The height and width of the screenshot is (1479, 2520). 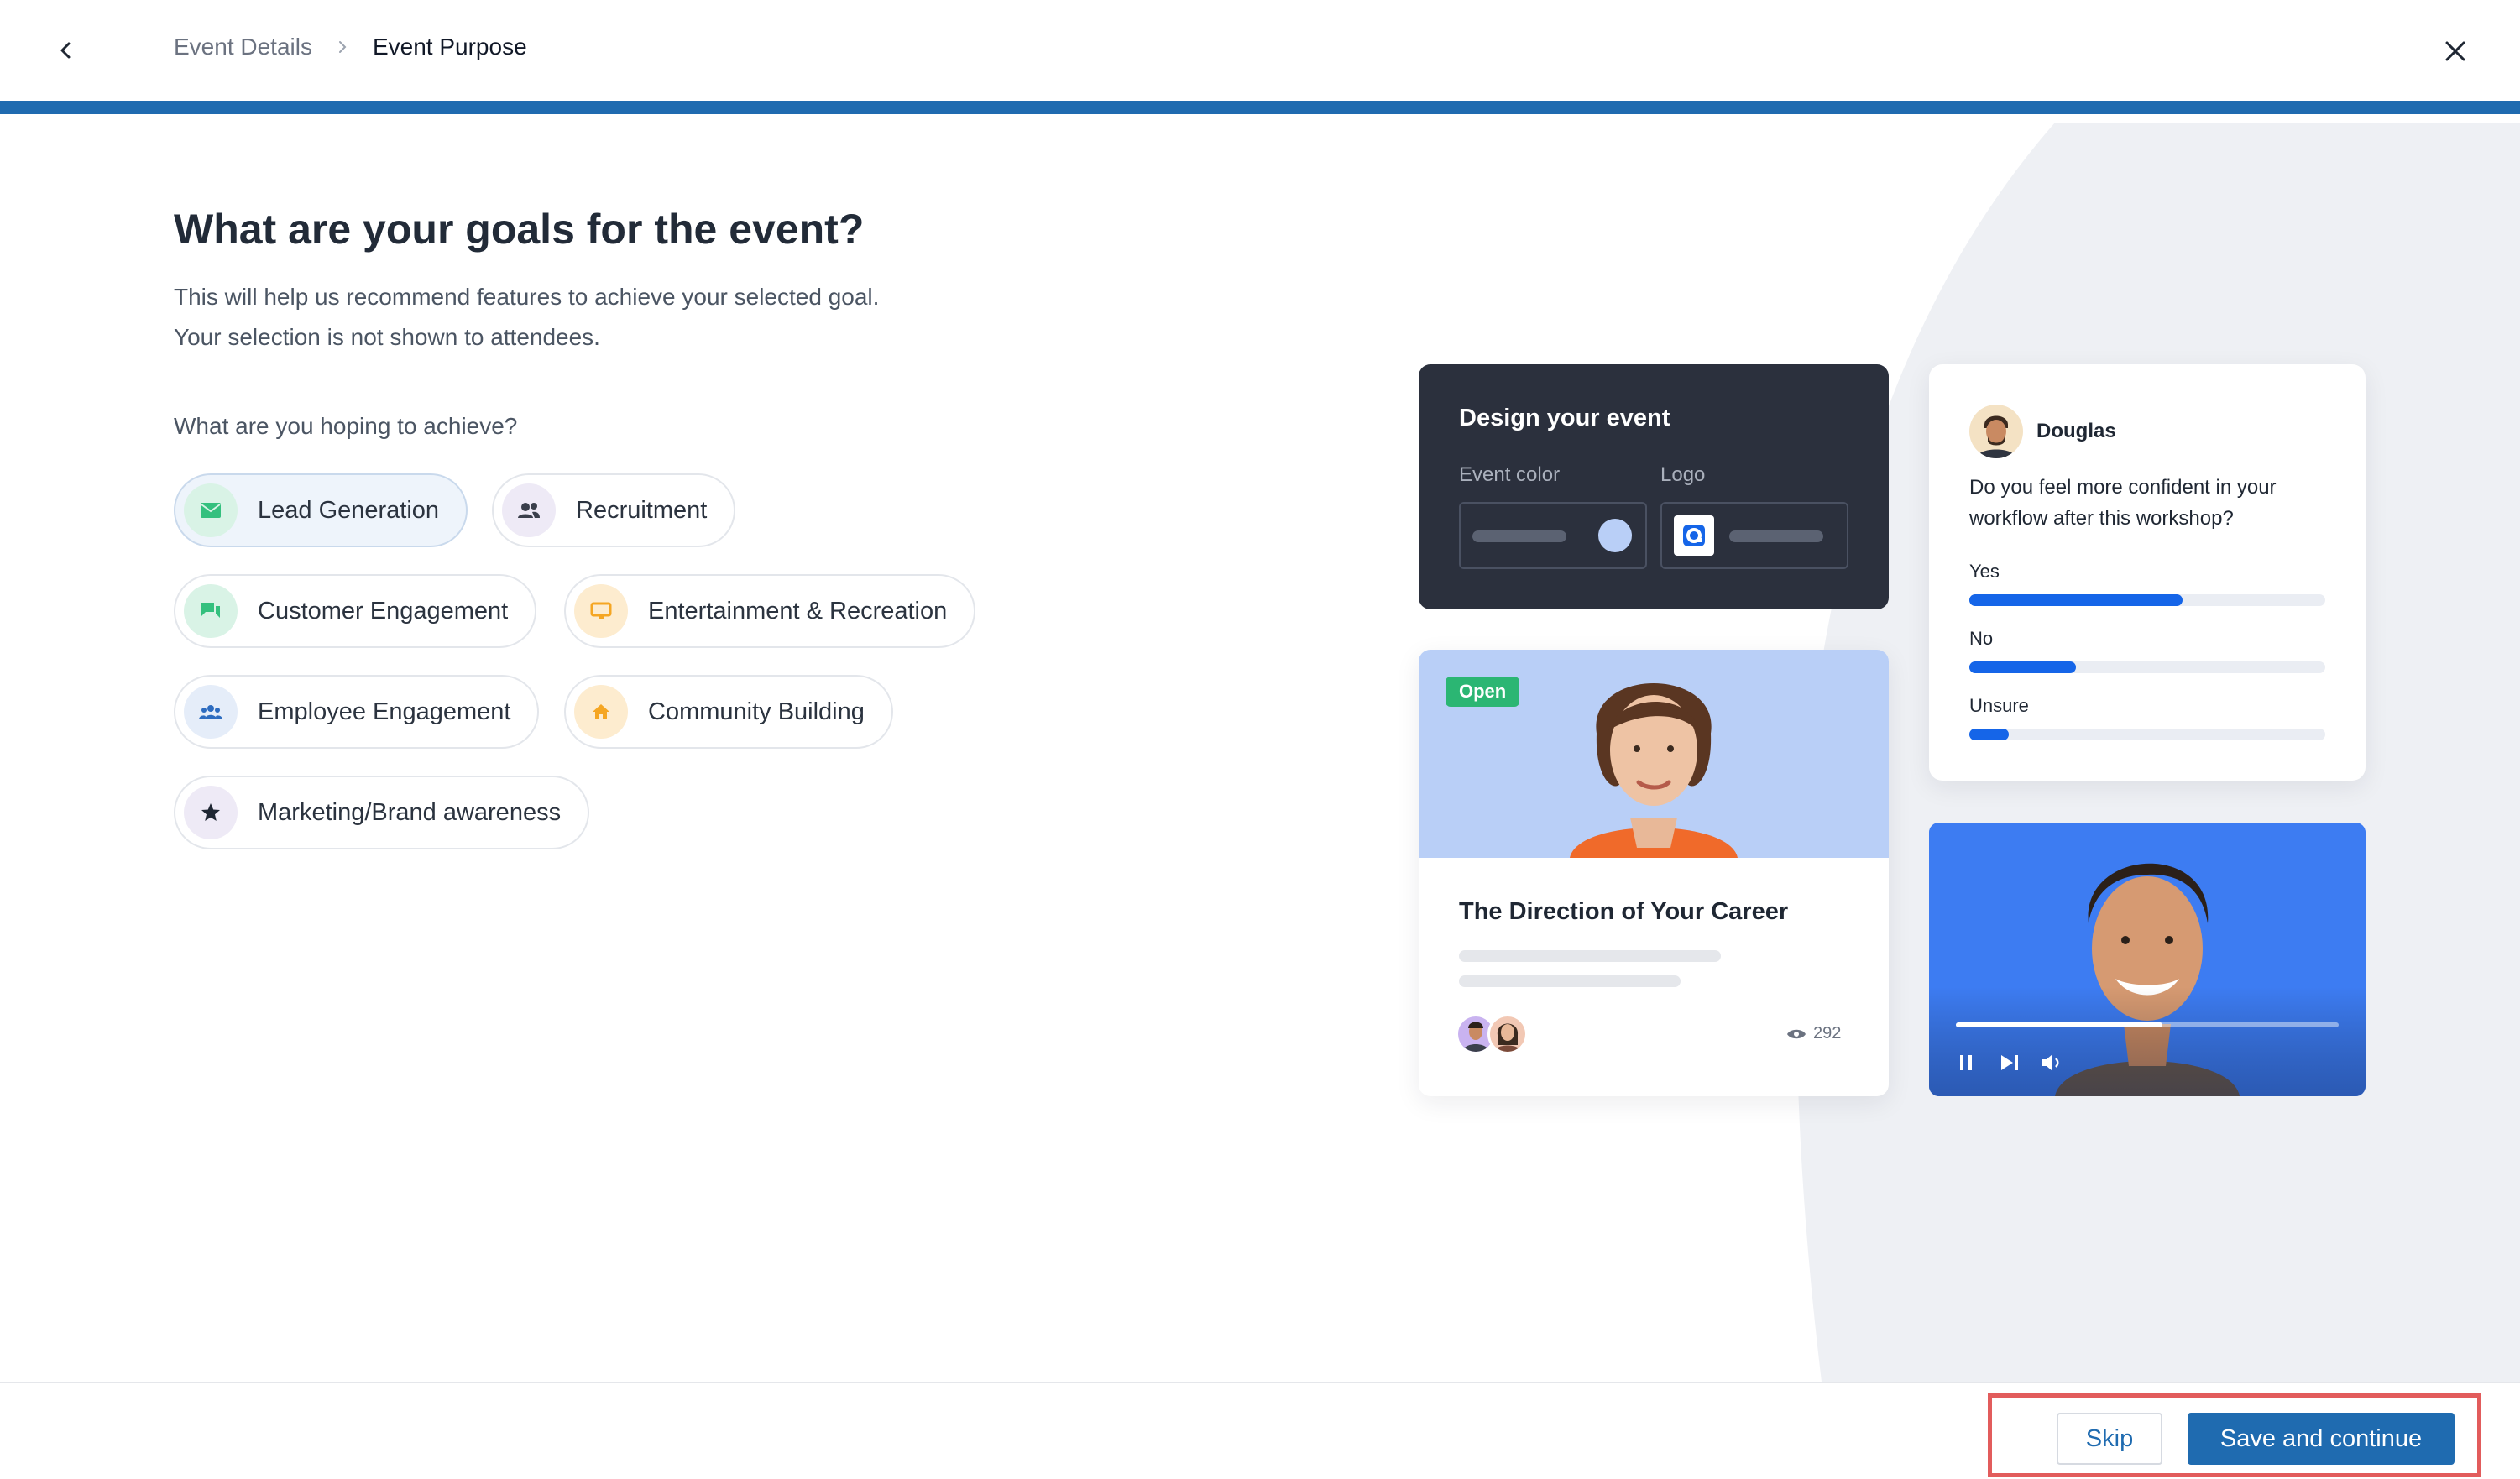 I want to click on goal-chip-customer-engagement: Customer Engagement, so click(x=355, y=611).